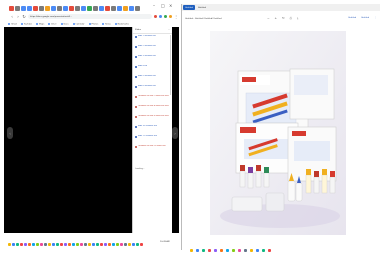 This screenshot has width=380, height=255. What do you see at coordinates (18, 16) in the screenshot?
I see `forward-icon: ›` at bounding box center [18, 16].